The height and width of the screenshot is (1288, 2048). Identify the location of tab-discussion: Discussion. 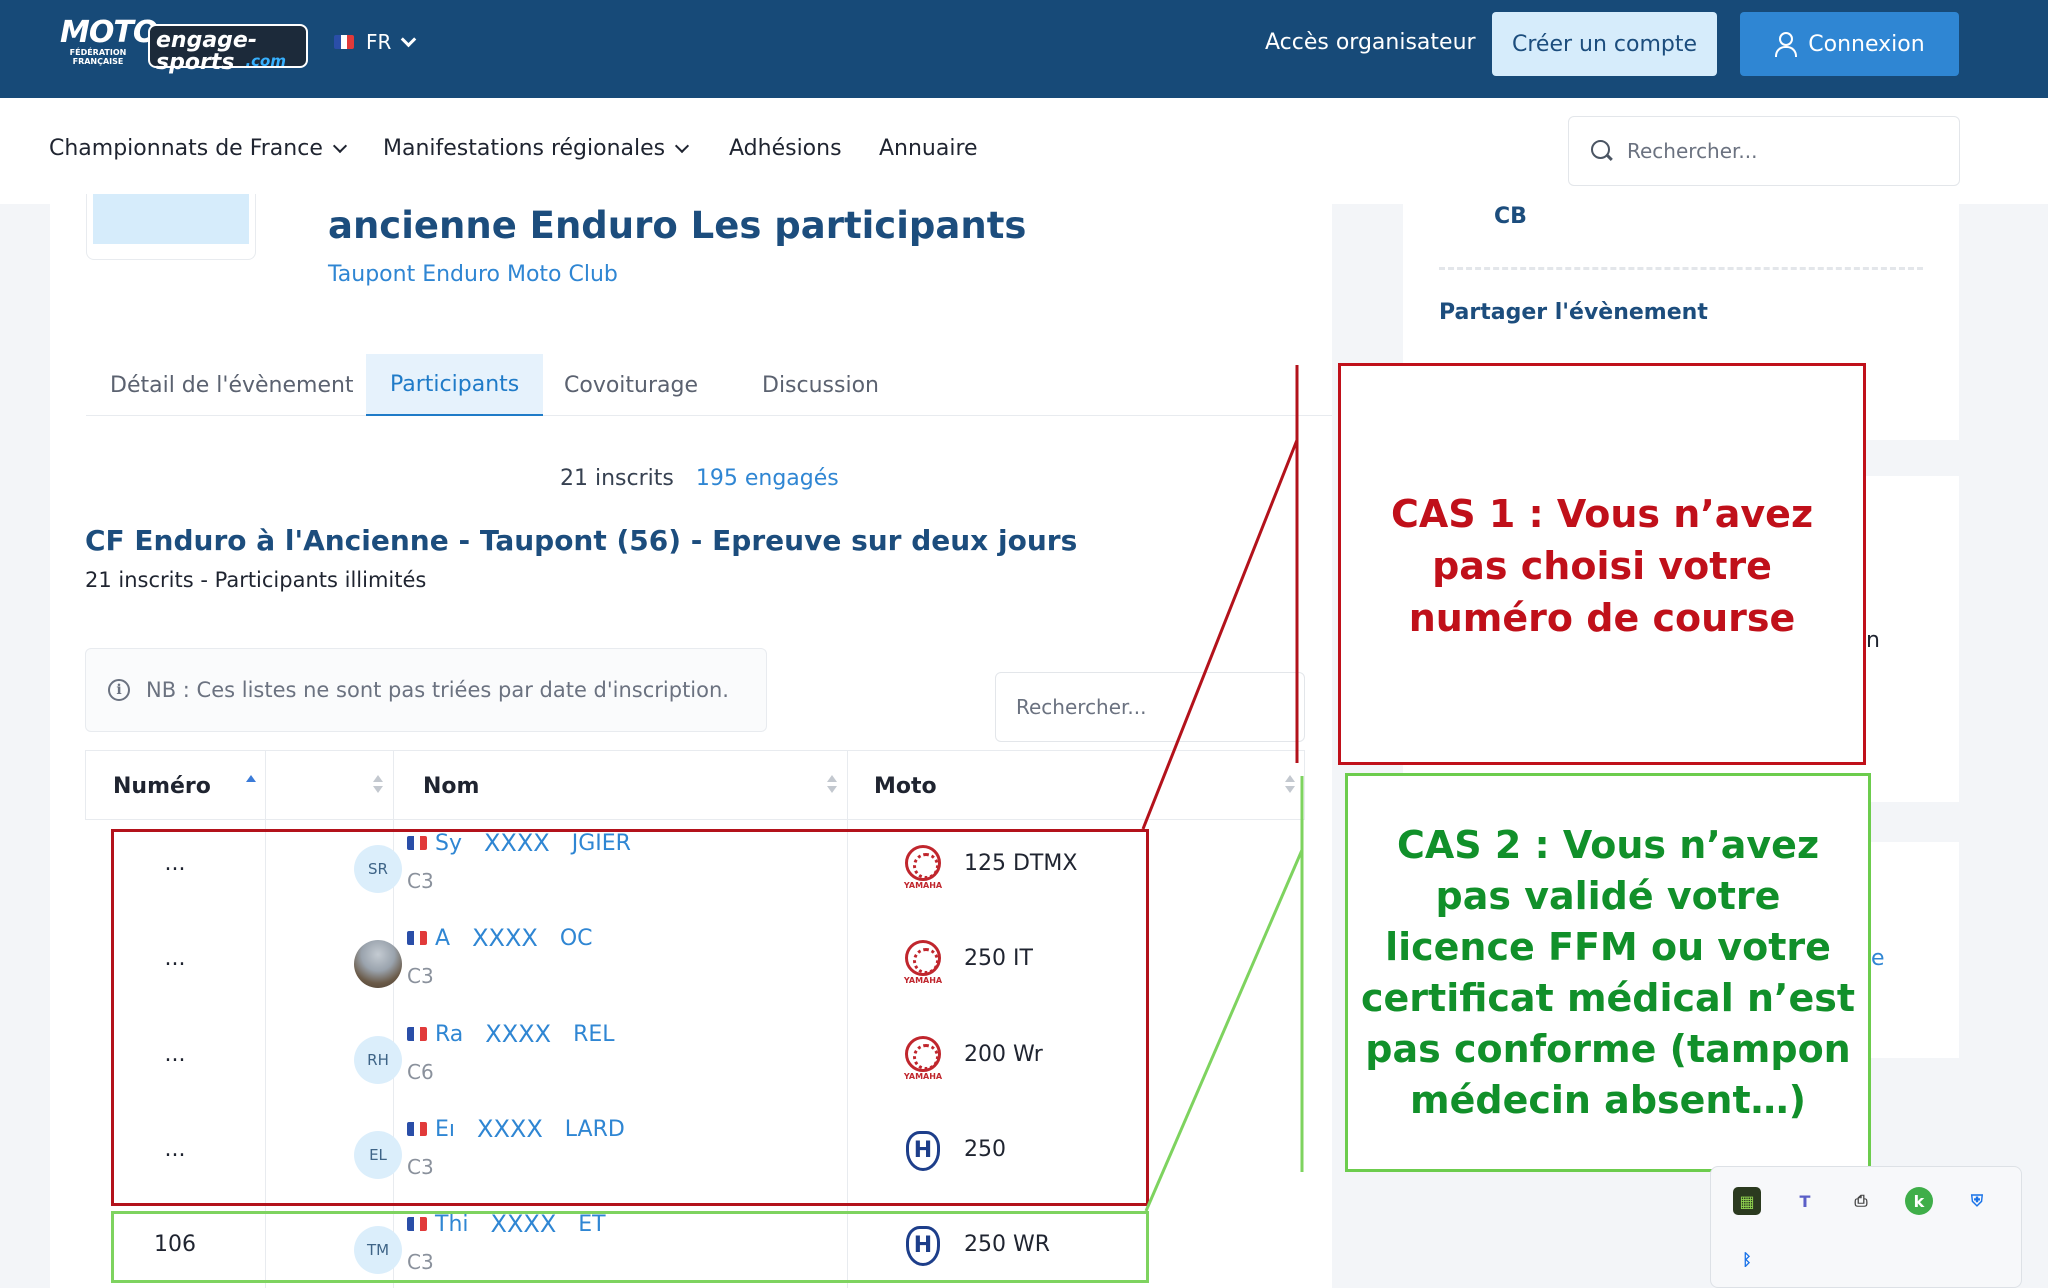
(820, 385).